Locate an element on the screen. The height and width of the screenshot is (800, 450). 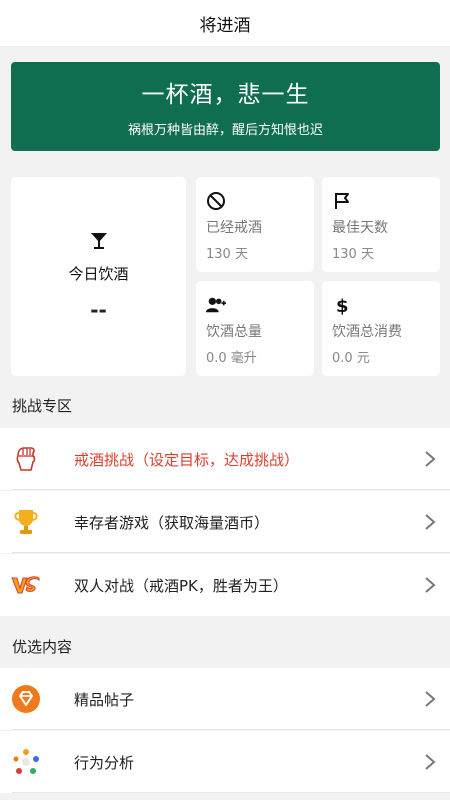
stat-card-best-days: 最佳天数 130 天 is located at coordinates (381, 224).